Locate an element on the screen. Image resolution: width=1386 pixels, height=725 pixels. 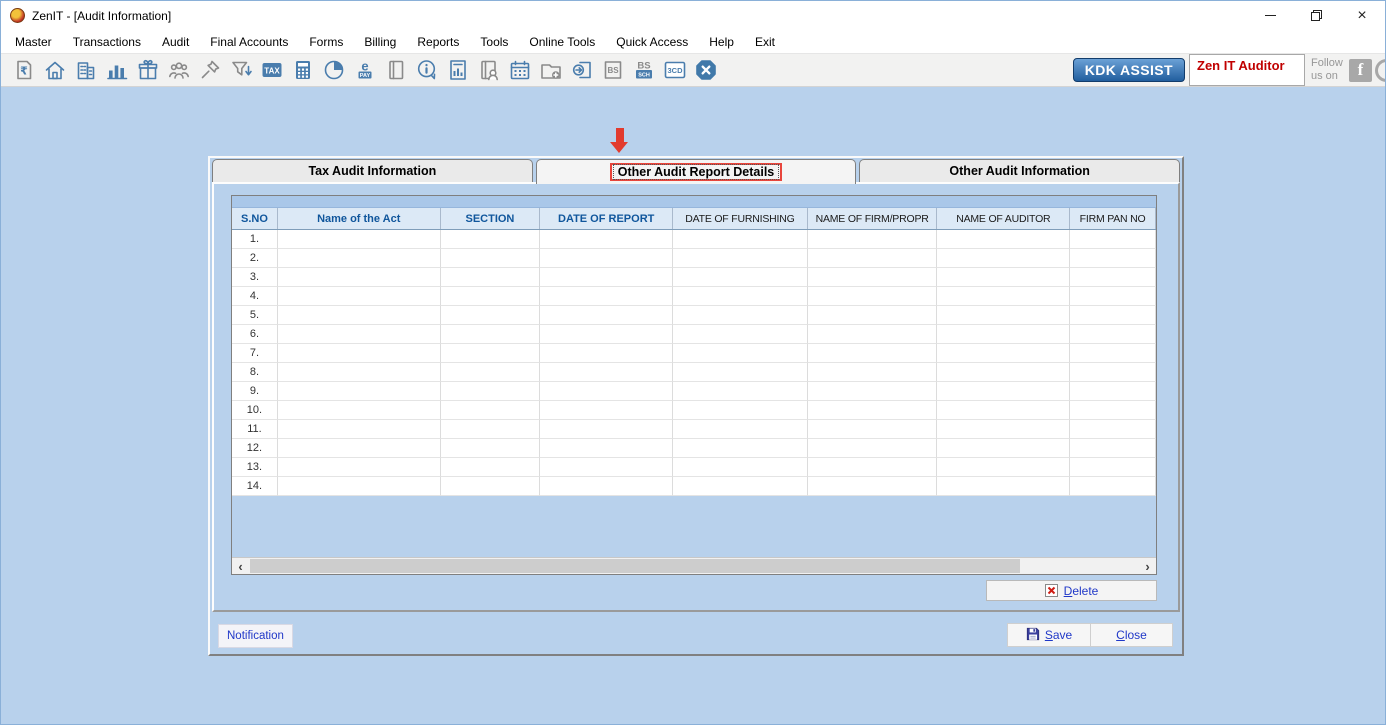
menu-item-exit: Exit is located at coordinates (765, 42).